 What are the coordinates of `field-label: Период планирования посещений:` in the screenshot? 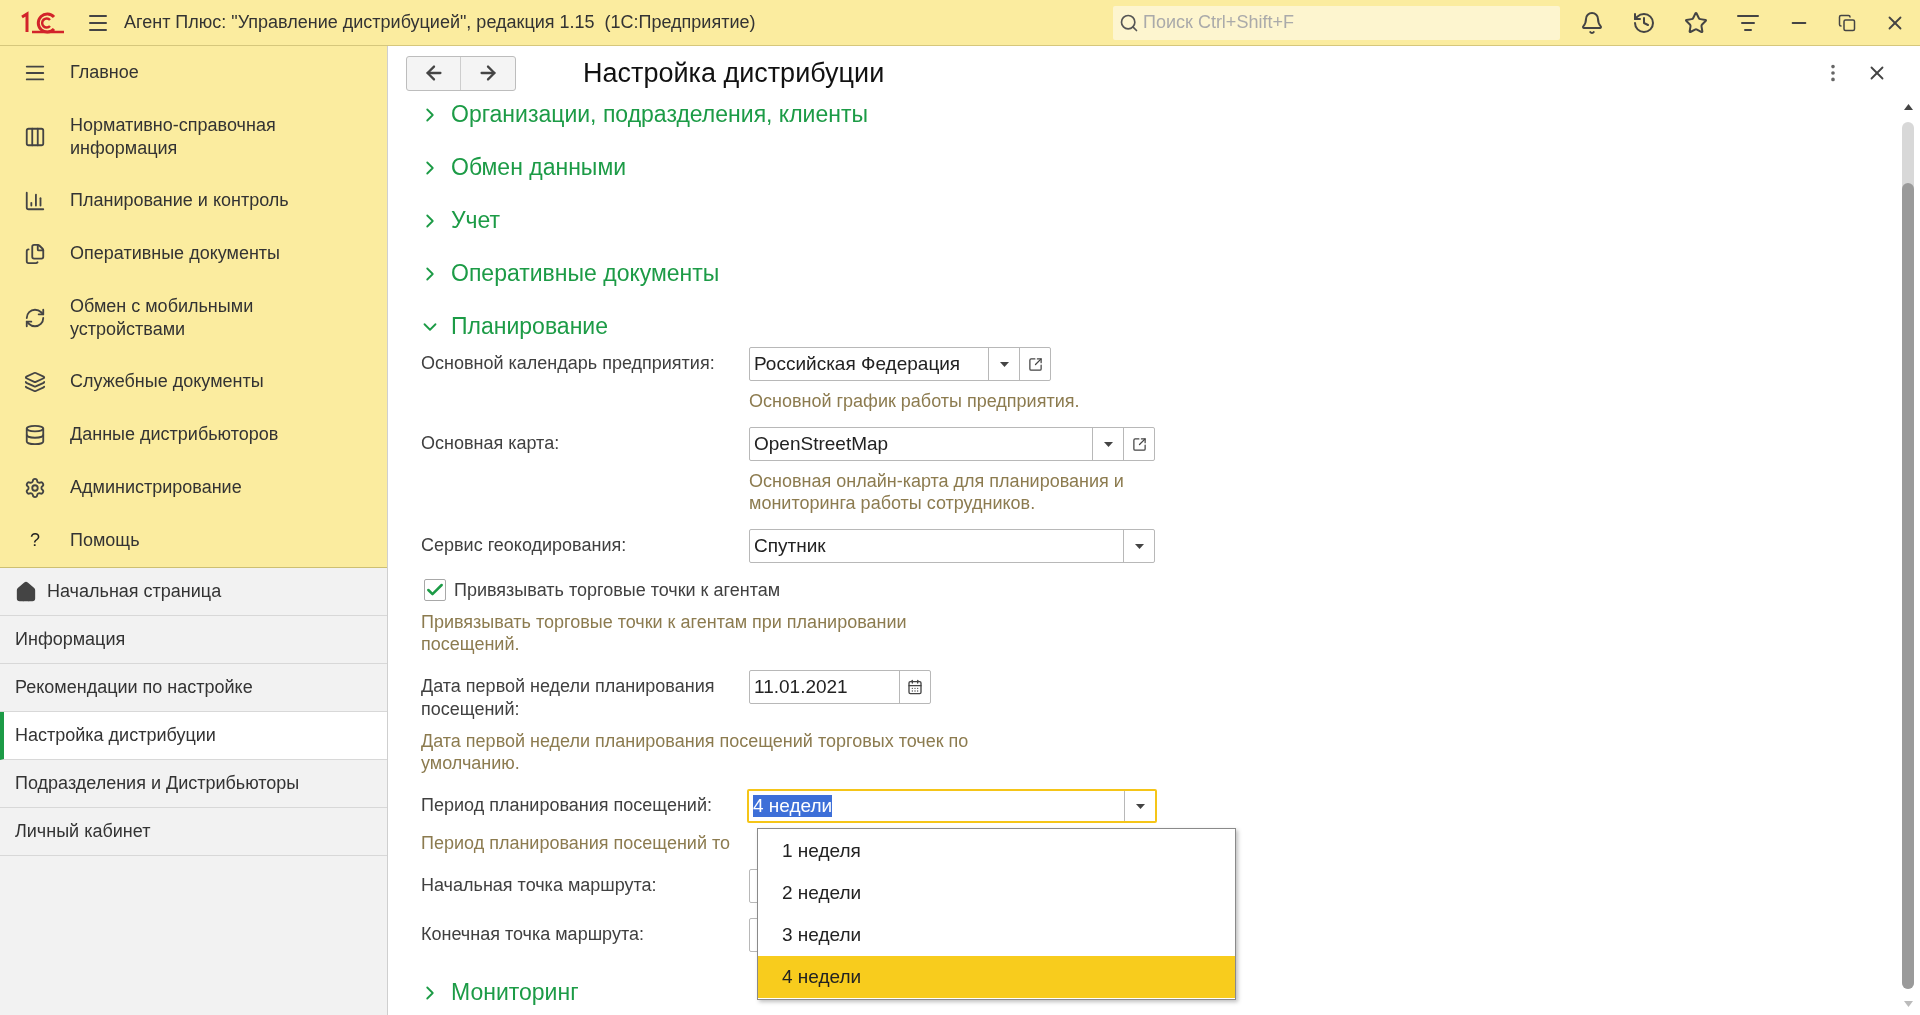 It's located at (567, 805).